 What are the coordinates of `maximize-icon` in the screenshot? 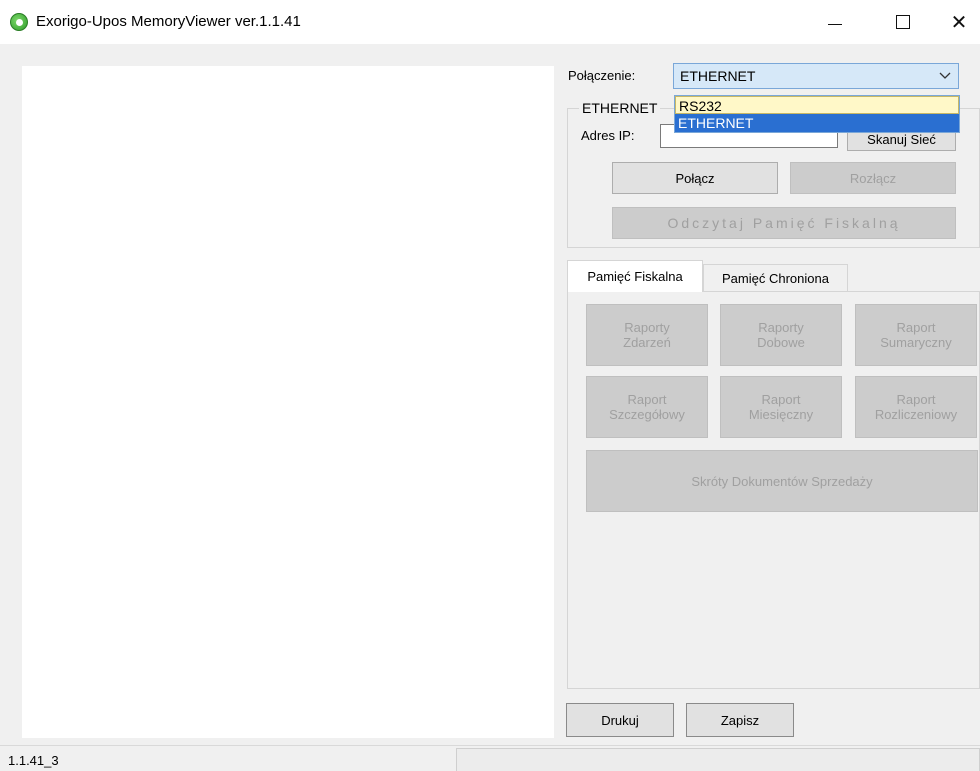 It's located at (903, 22).